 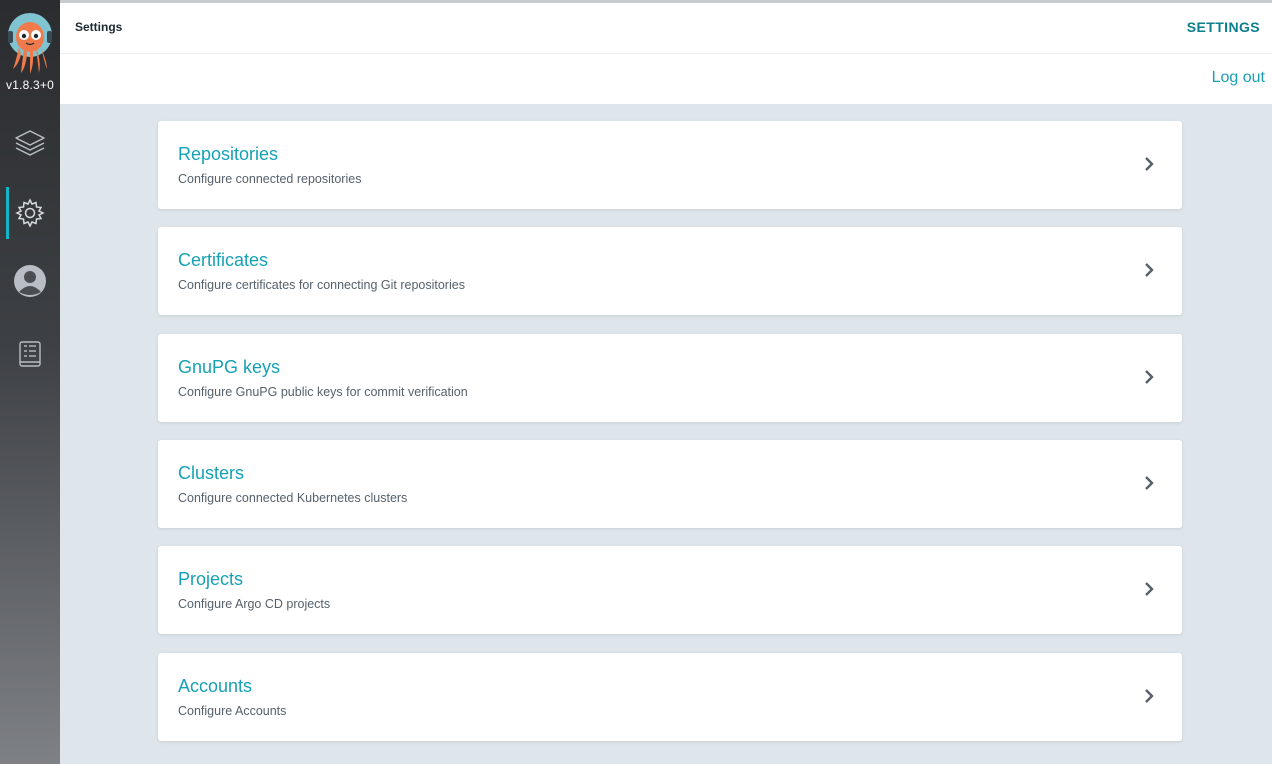 I want to click on argo-logo, so click(x=30, y=44).